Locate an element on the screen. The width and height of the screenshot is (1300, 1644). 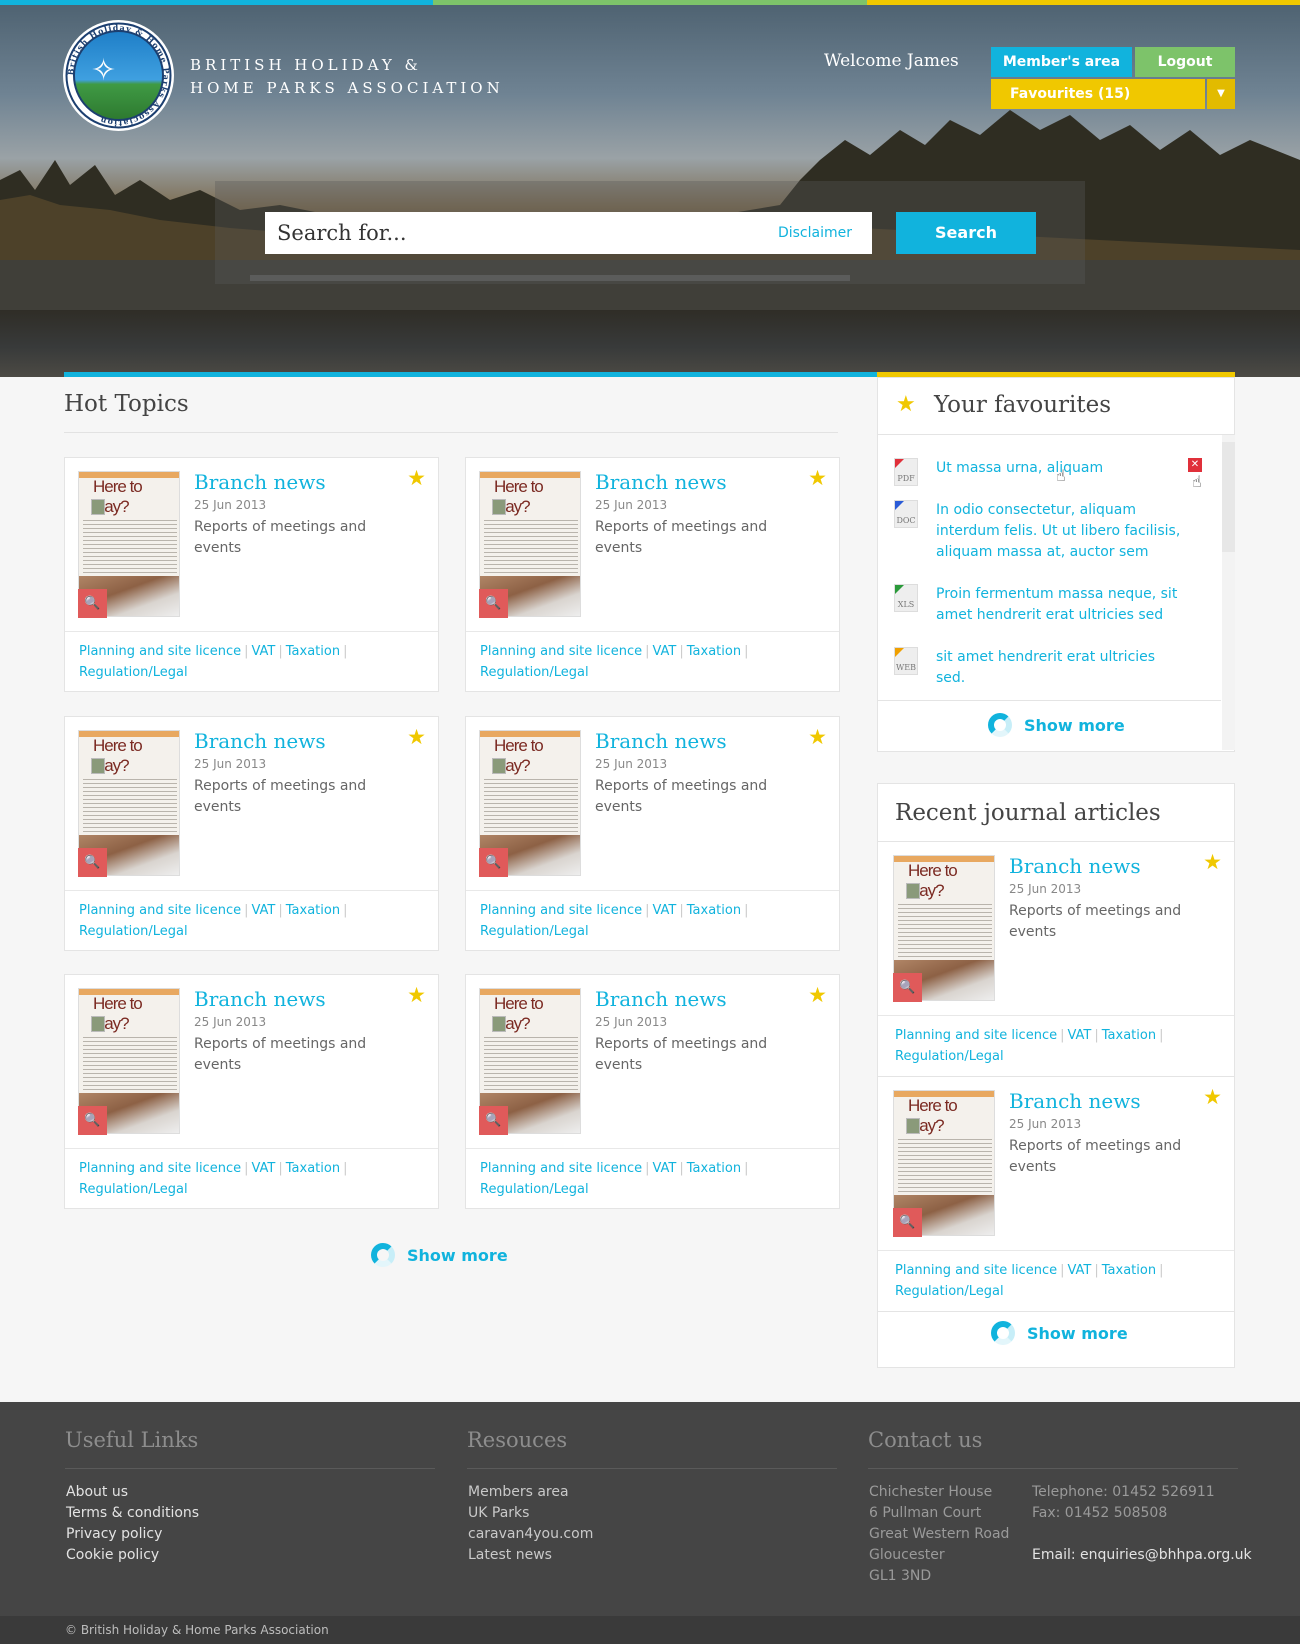
hot-topics-show-more: Show more is located at coordinates (439, 1255).